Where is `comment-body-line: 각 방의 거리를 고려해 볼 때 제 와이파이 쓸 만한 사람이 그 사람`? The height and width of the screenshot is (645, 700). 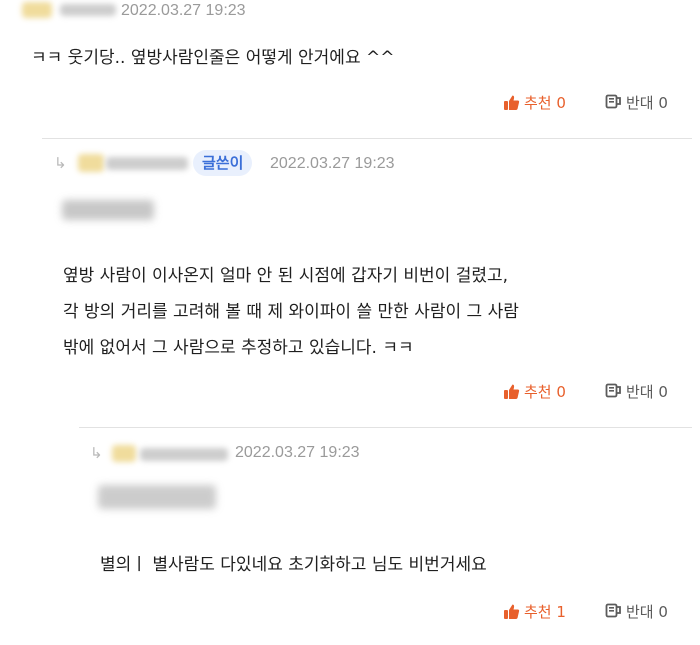
comment-body-line: 각 방의 거리를 고려해 볼 때 제 와이파이 쓸 만한 사람이 그 사람 is located at coordinates (291, 312).